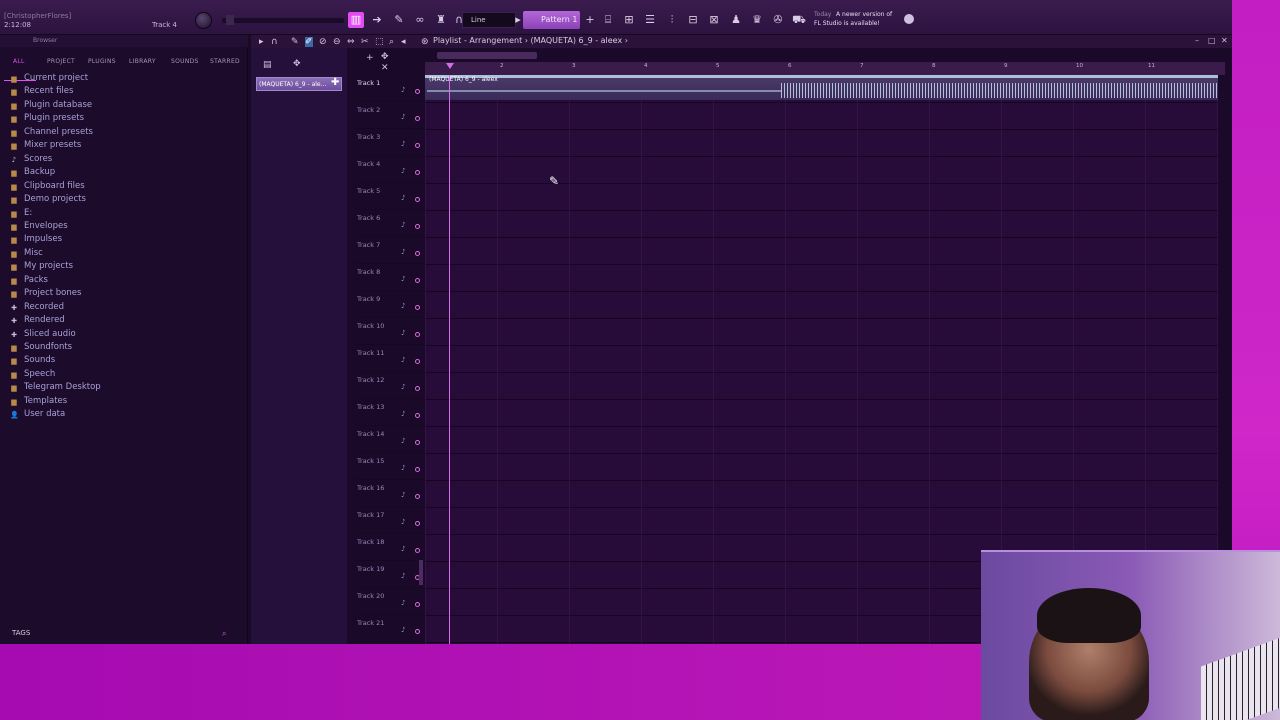  Describe the element at coordinates (41, 92) in the screenshot. I see `browser-item: ▆ Recent files` at that location.